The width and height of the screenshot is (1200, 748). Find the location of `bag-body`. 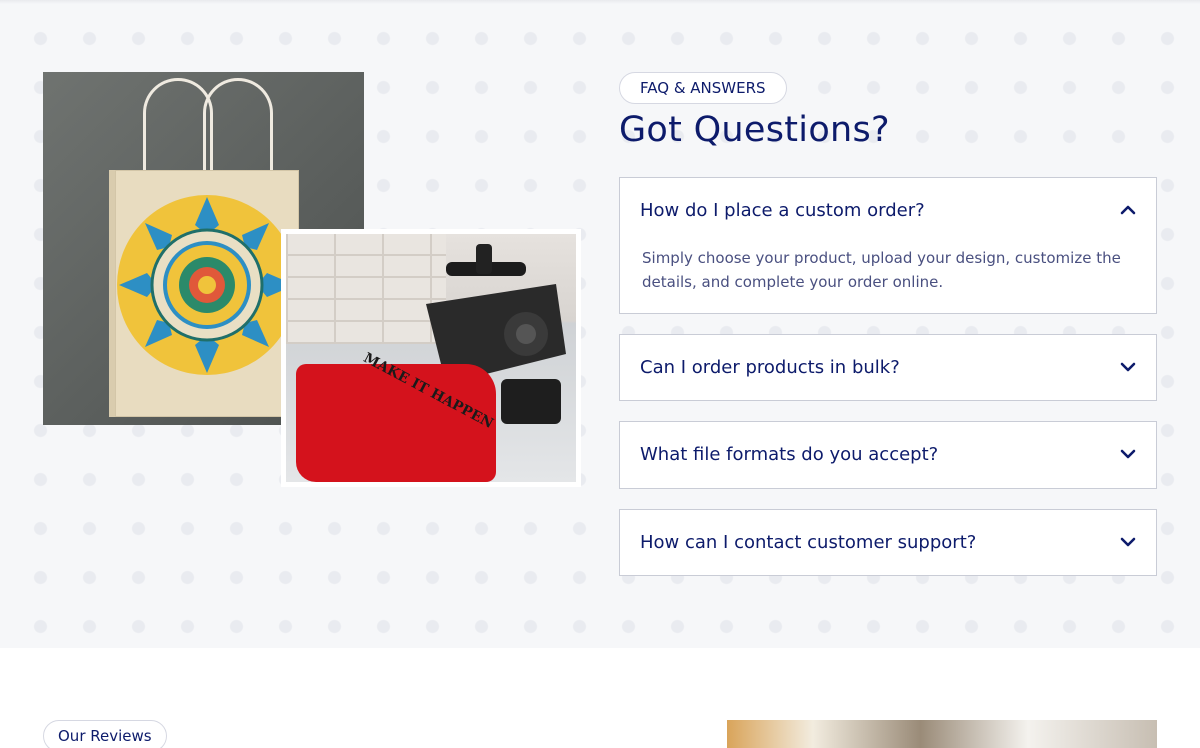

bag-body is located at coordinates (207, 293).